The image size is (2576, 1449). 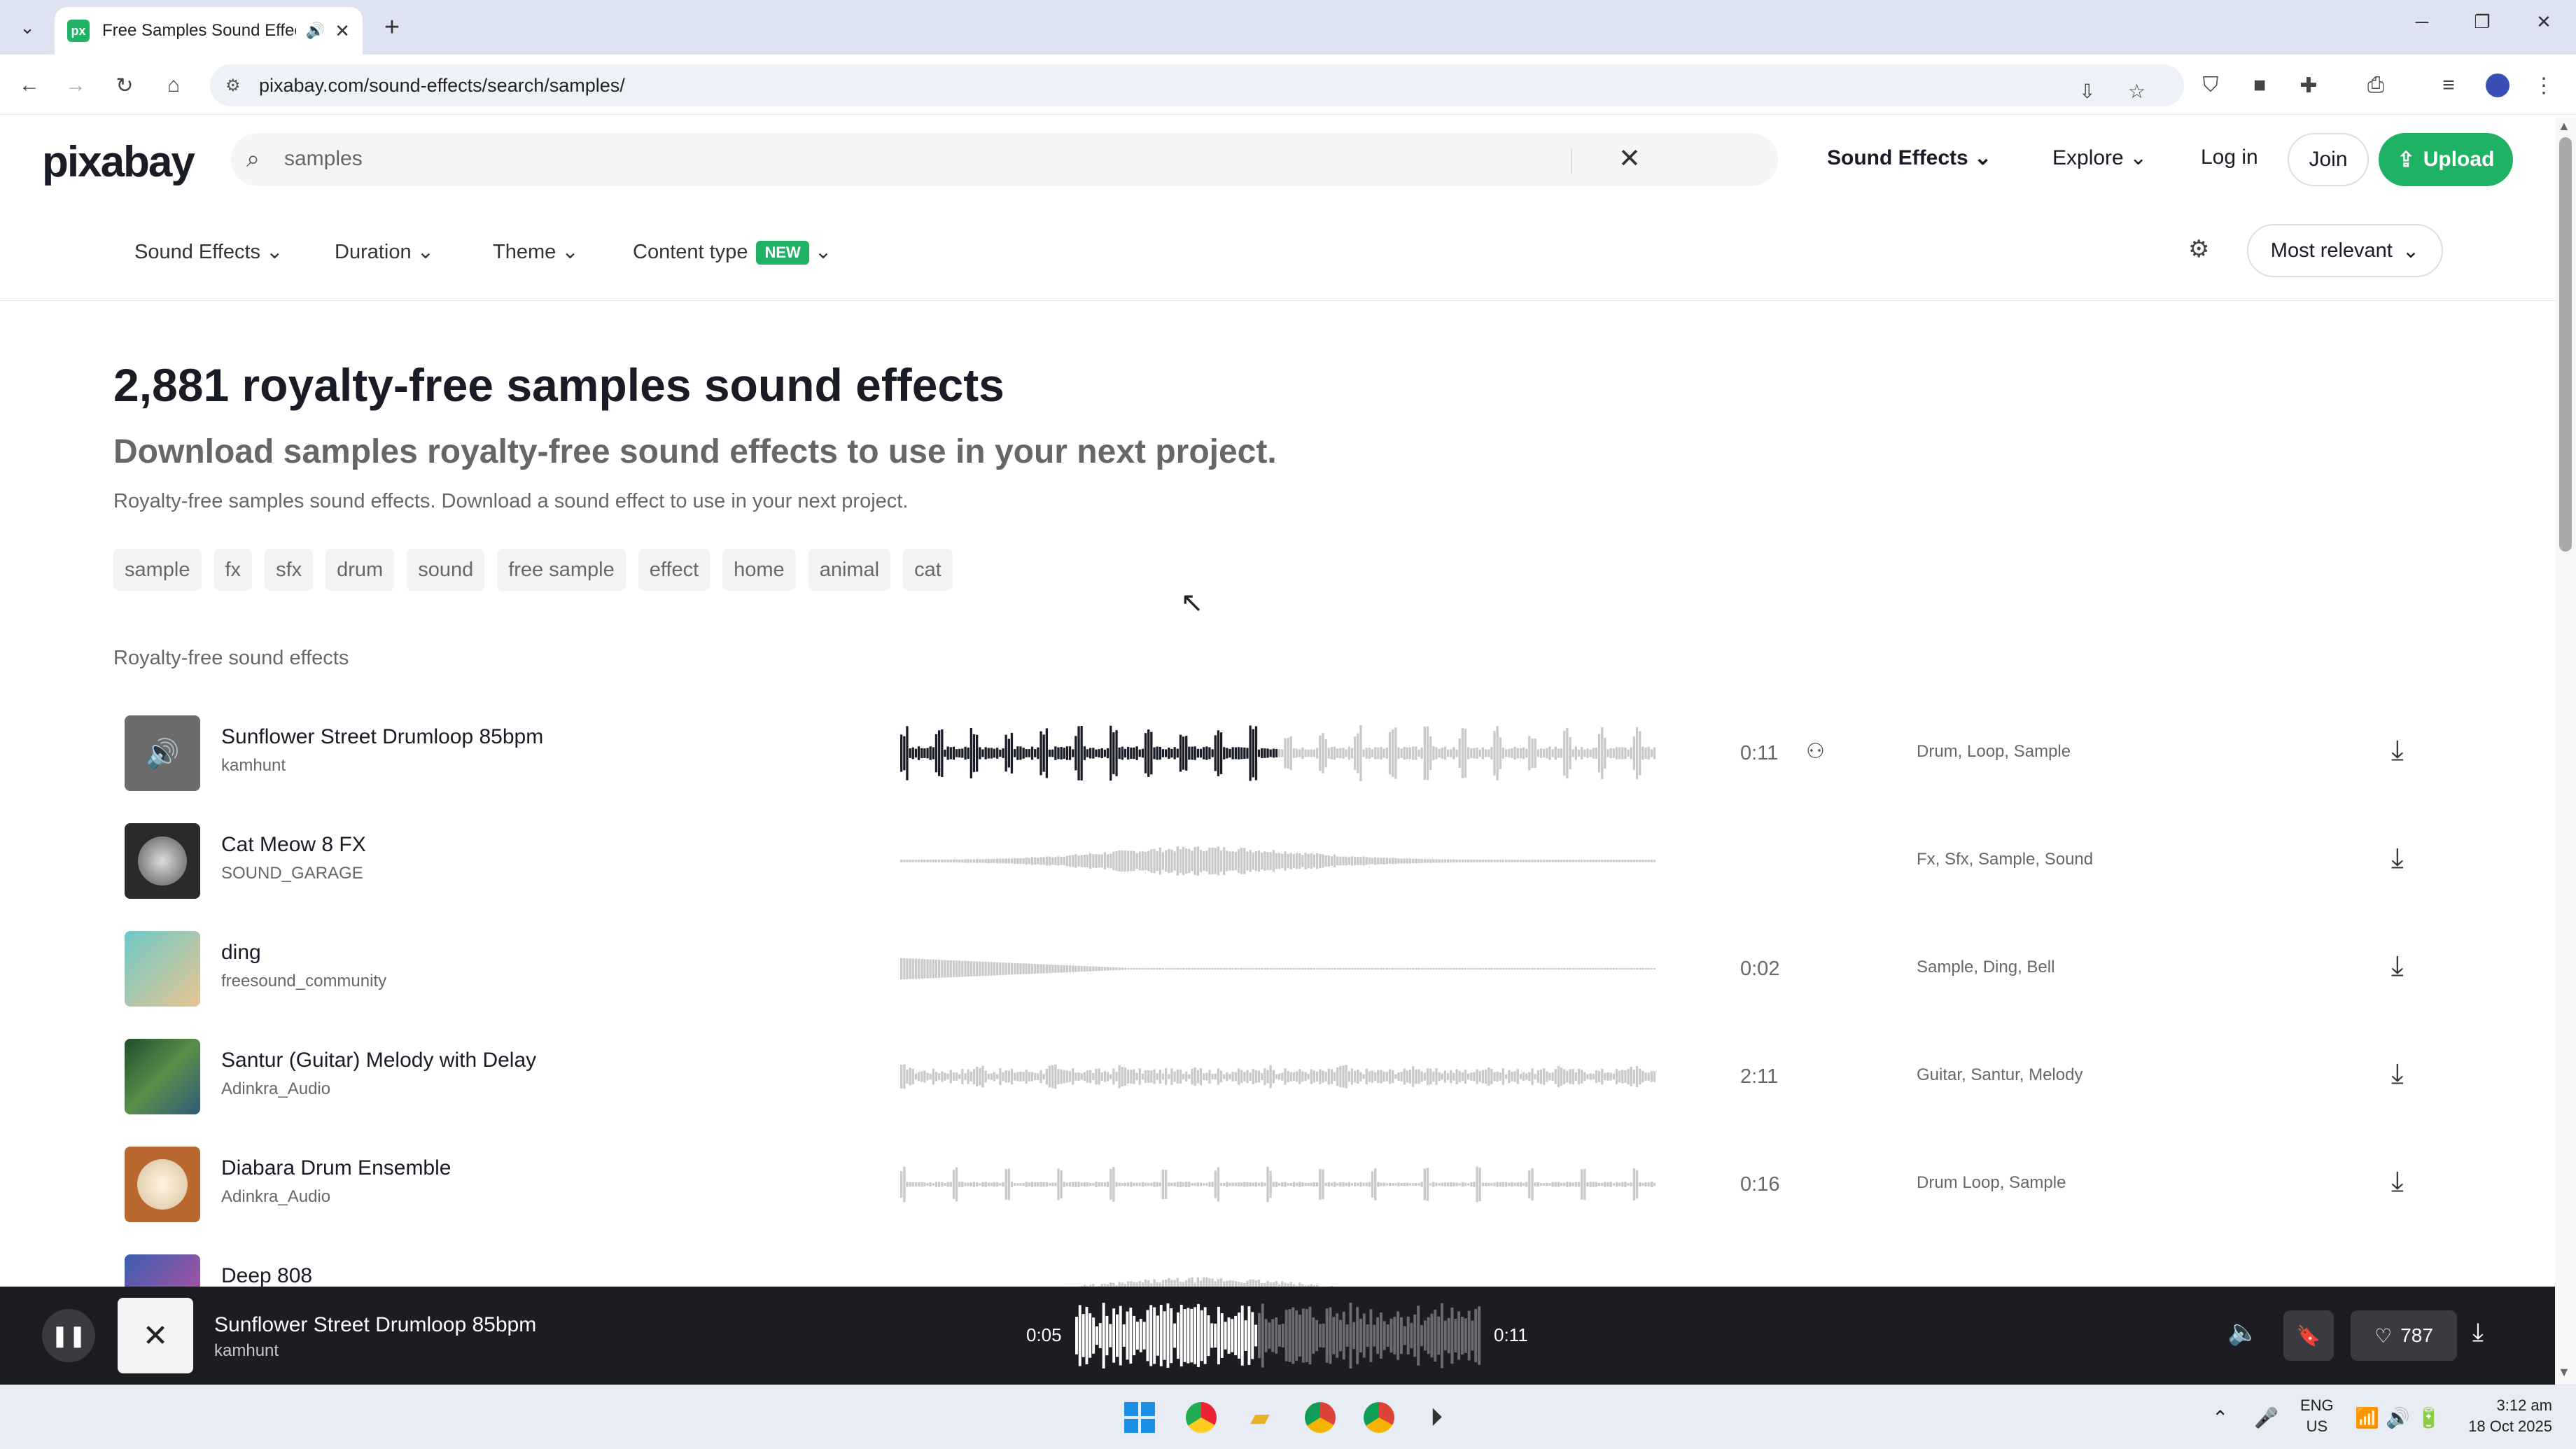 I want to click on pixabay-logo: pixabay, so click(x=118, y=162).